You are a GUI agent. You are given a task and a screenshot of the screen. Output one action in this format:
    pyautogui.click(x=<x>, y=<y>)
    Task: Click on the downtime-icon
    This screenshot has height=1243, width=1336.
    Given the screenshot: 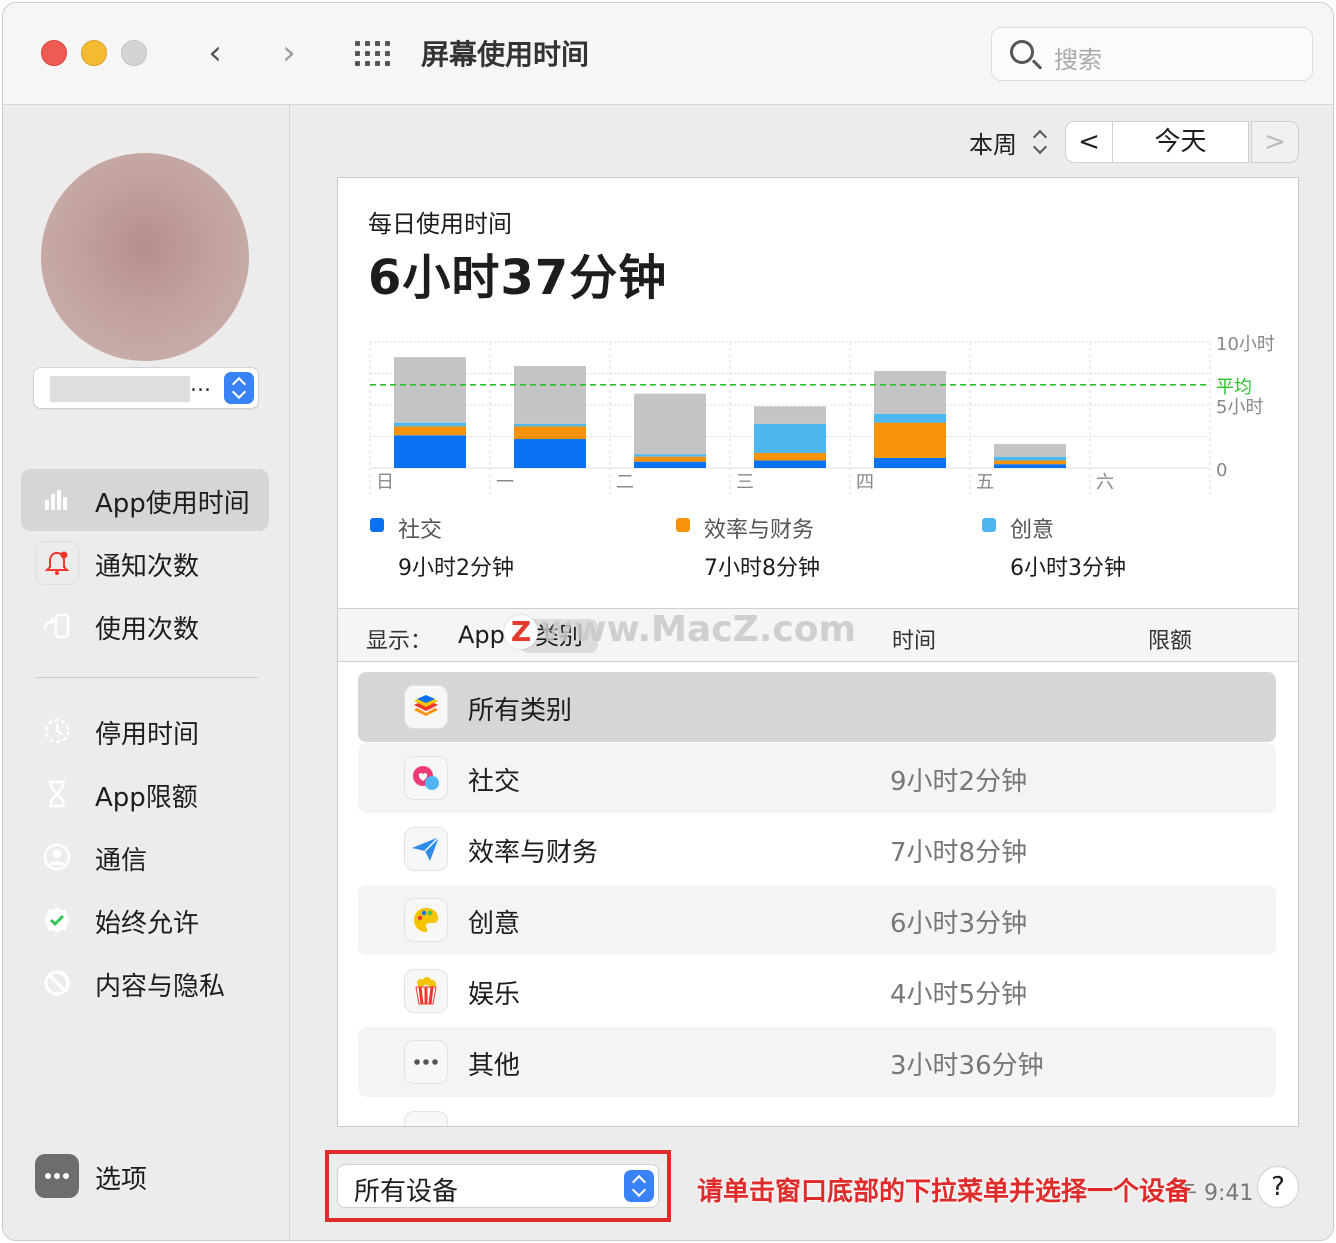 What is the action you would take?
    pyautogui.click(x=57, y=731)
    